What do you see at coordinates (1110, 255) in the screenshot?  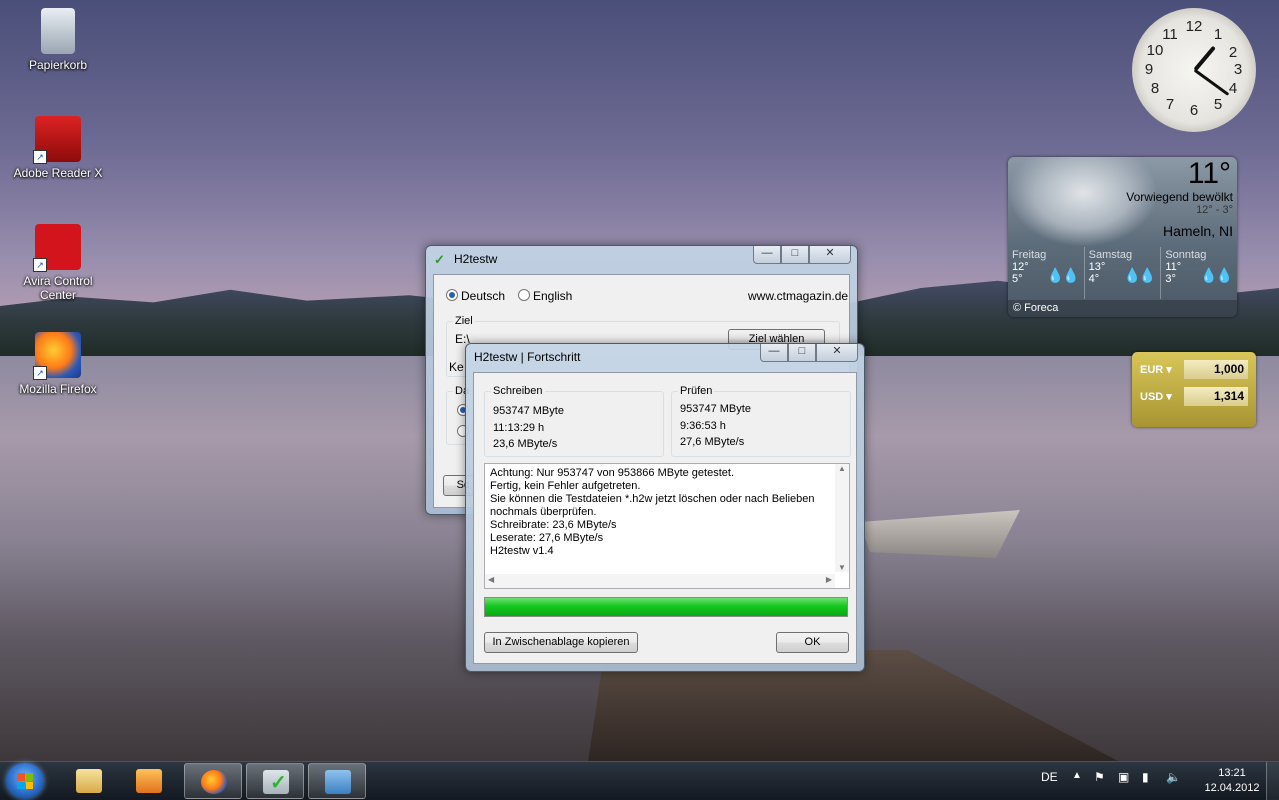 I see `forecast-day-name: Samstag` at bounding box center [1110, 255].